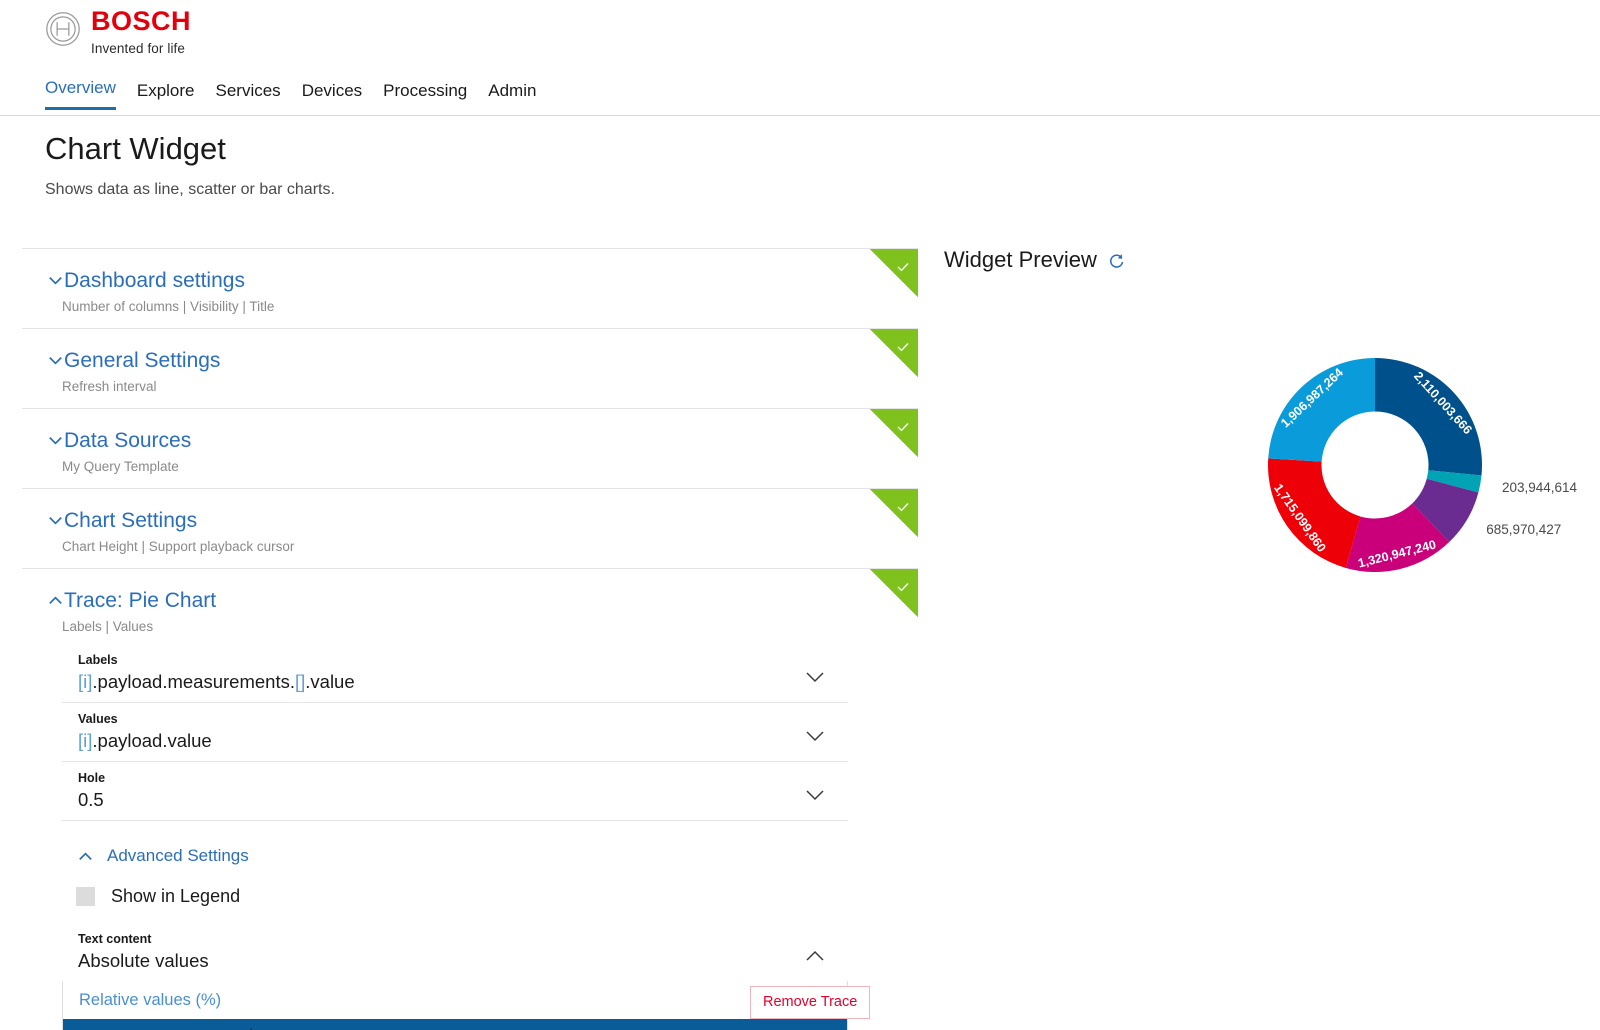 Image resolution: width=1600 pixels, height=1030 pixels. I want to click on brand-claim: Invented for life, so click(138, 48).